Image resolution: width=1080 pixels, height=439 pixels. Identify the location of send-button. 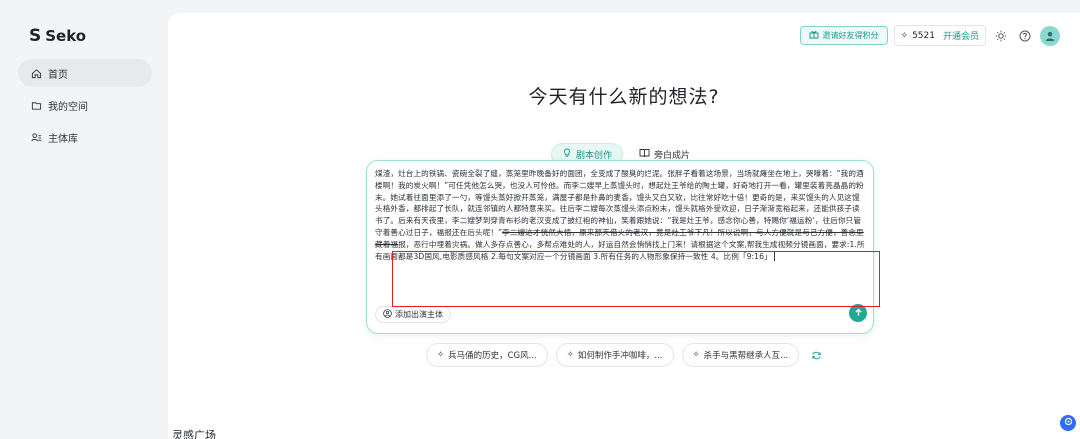
(858, 313).